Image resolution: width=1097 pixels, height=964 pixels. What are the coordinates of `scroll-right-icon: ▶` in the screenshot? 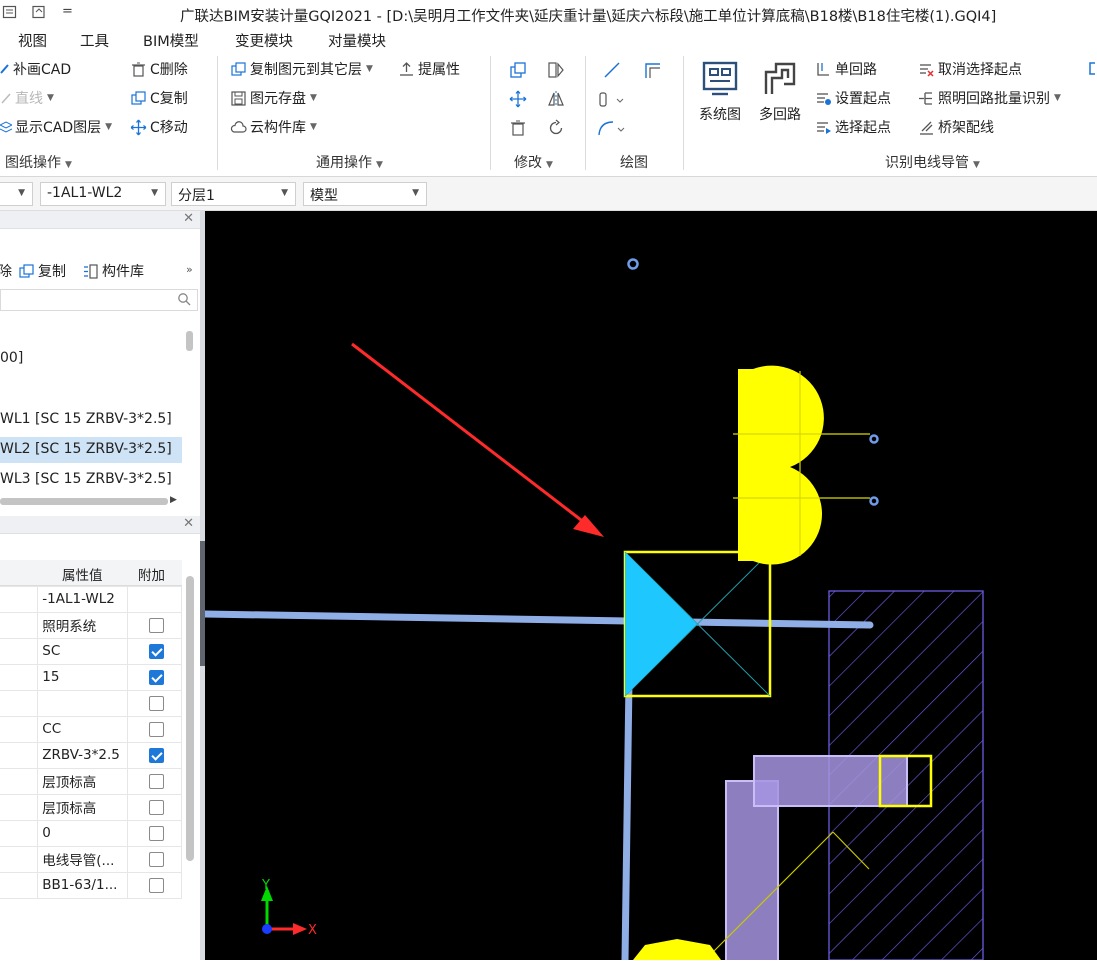 It's located at (173, 500).